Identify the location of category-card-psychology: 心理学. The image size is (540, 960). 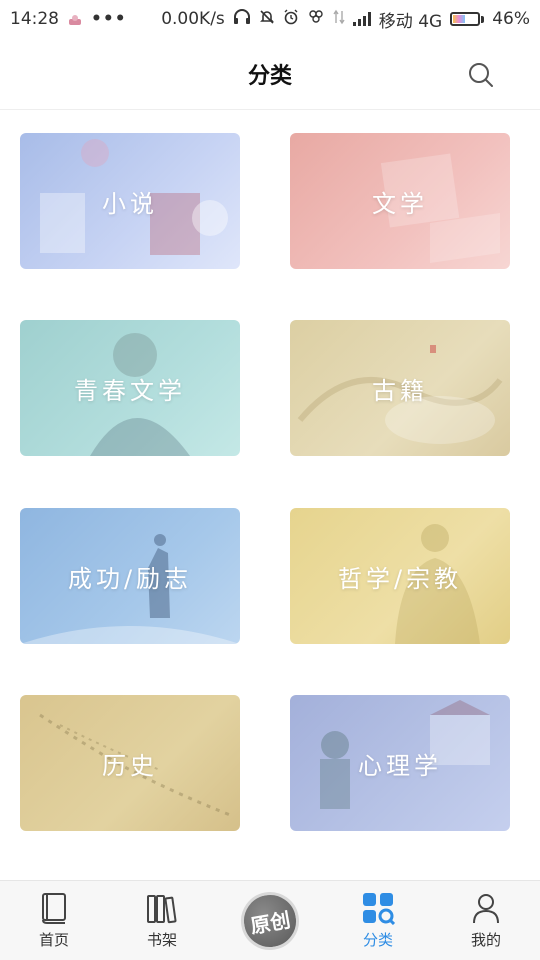
(400, 763).